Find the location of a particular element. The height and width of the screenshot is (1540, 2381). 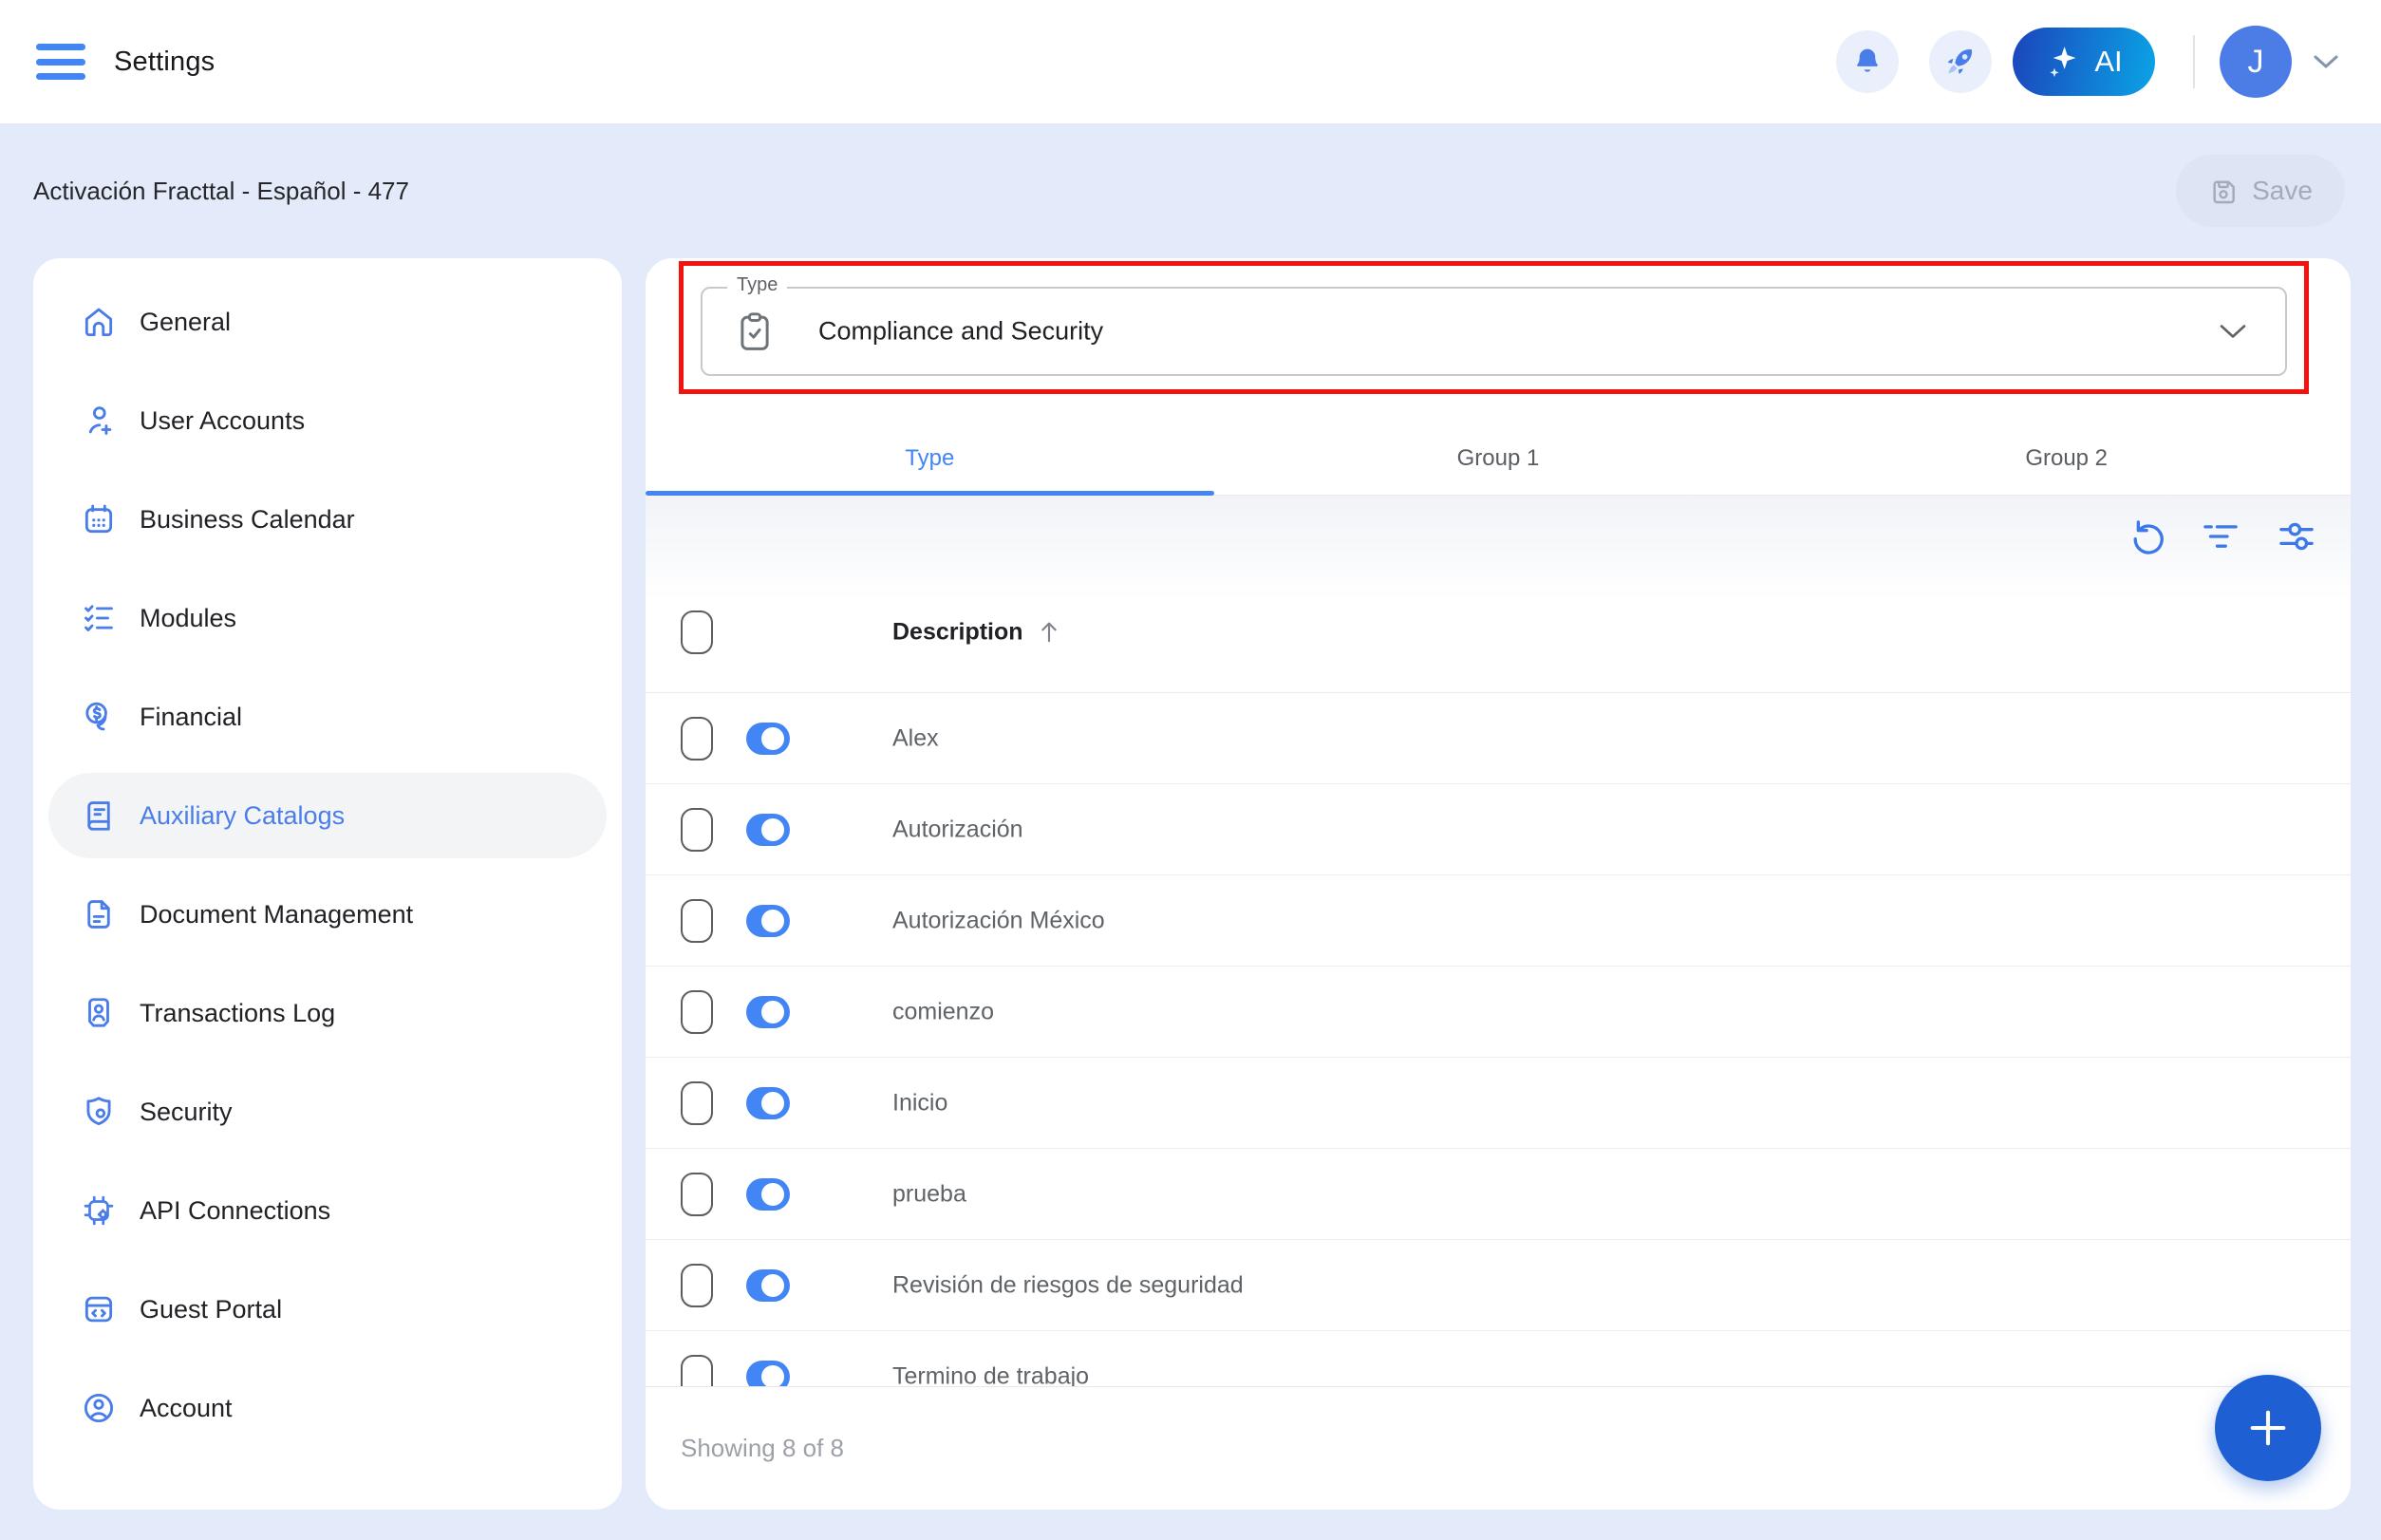

topbar-divider is located at coordinates (2194, 62).